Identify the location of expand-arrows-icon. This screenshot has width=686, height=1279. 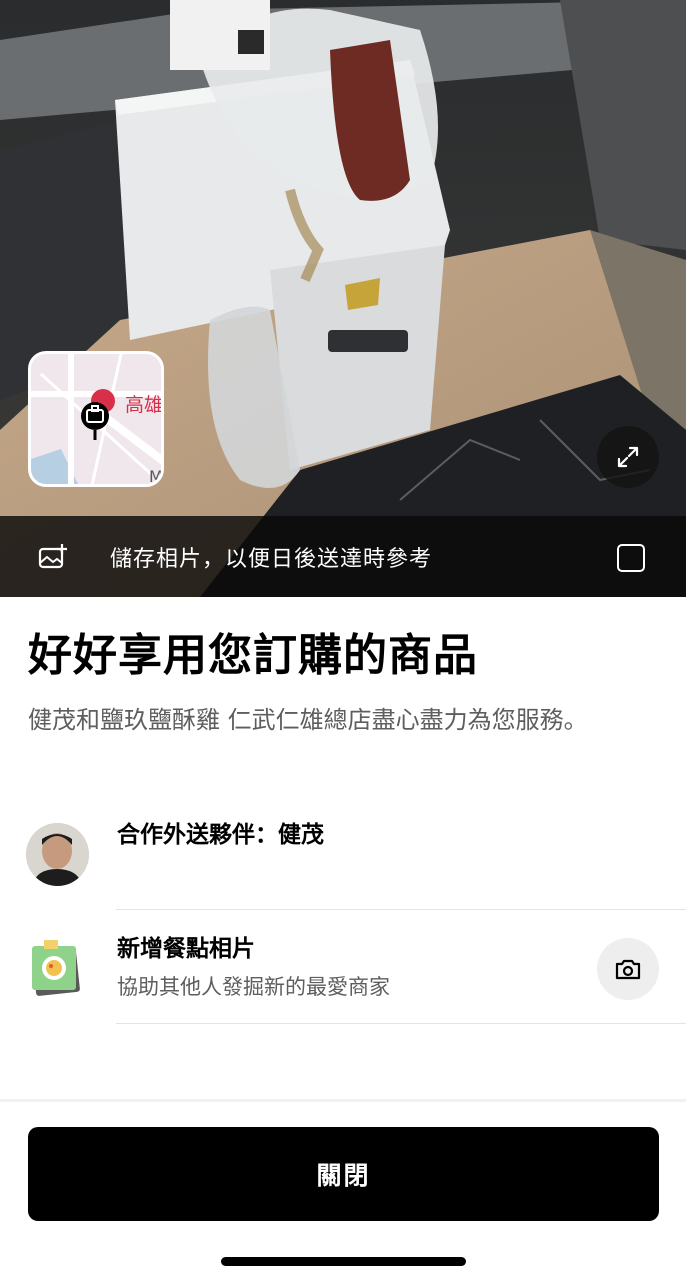
(628, 457).